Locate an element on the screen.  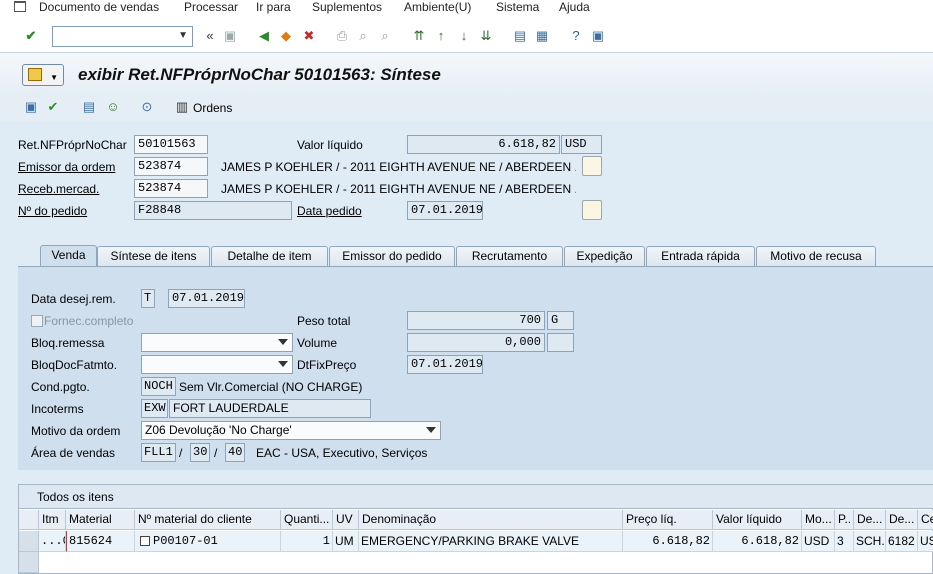
incoterms-field: EXW is located at coordinates (154, 408).